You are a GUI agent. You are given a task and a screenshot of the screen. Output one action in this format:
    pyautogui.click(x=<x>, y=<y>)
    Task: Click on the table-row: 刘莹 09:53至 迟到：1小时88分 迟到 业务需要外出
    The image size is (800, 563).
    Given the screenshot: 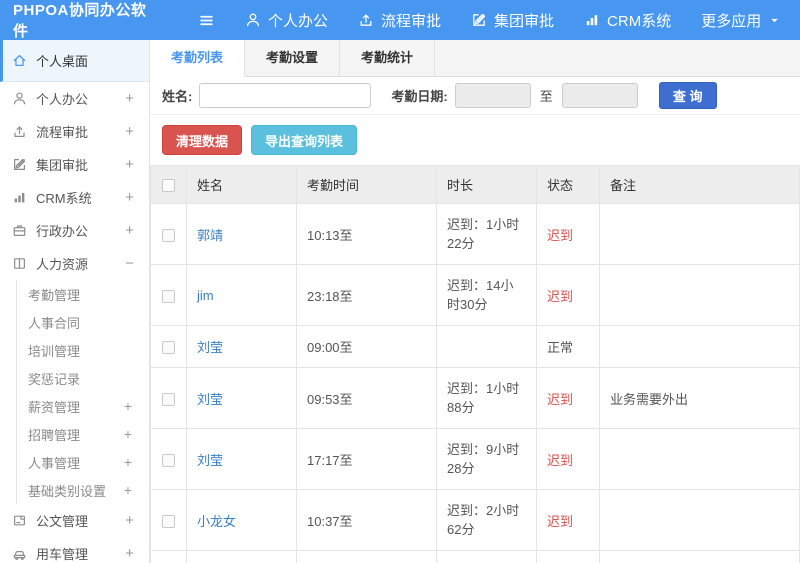 What is the action you would take?
    pyautogui.click(x=475, y=398)
    